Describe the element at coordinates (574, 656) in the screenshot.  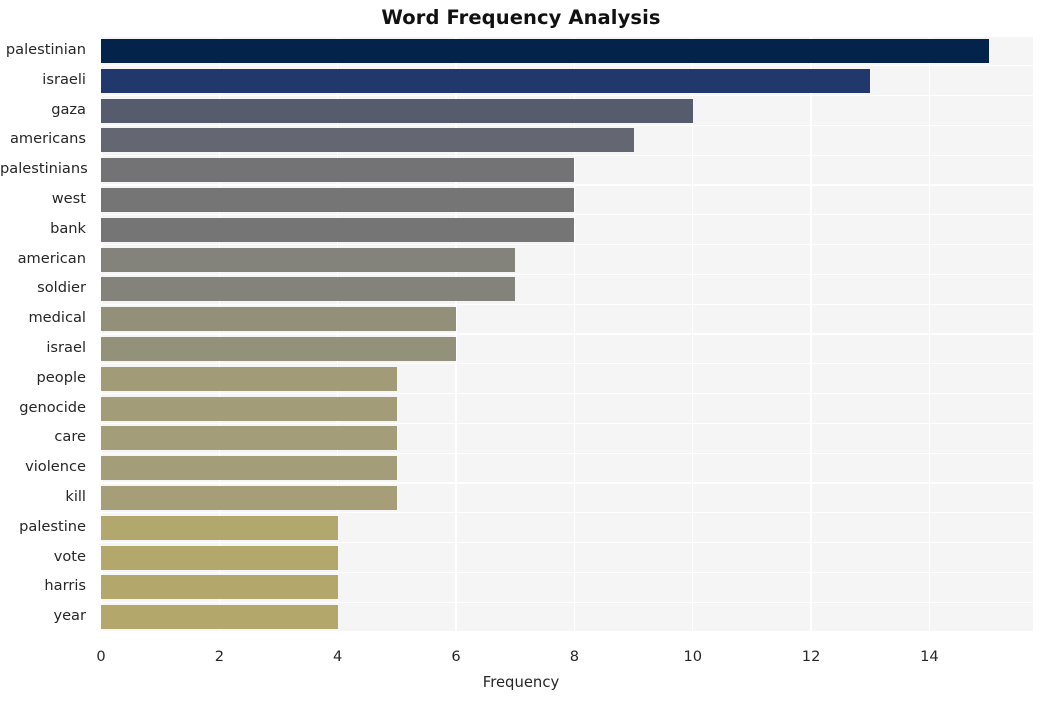
I see `x-tick-label-8: 8` at that location.